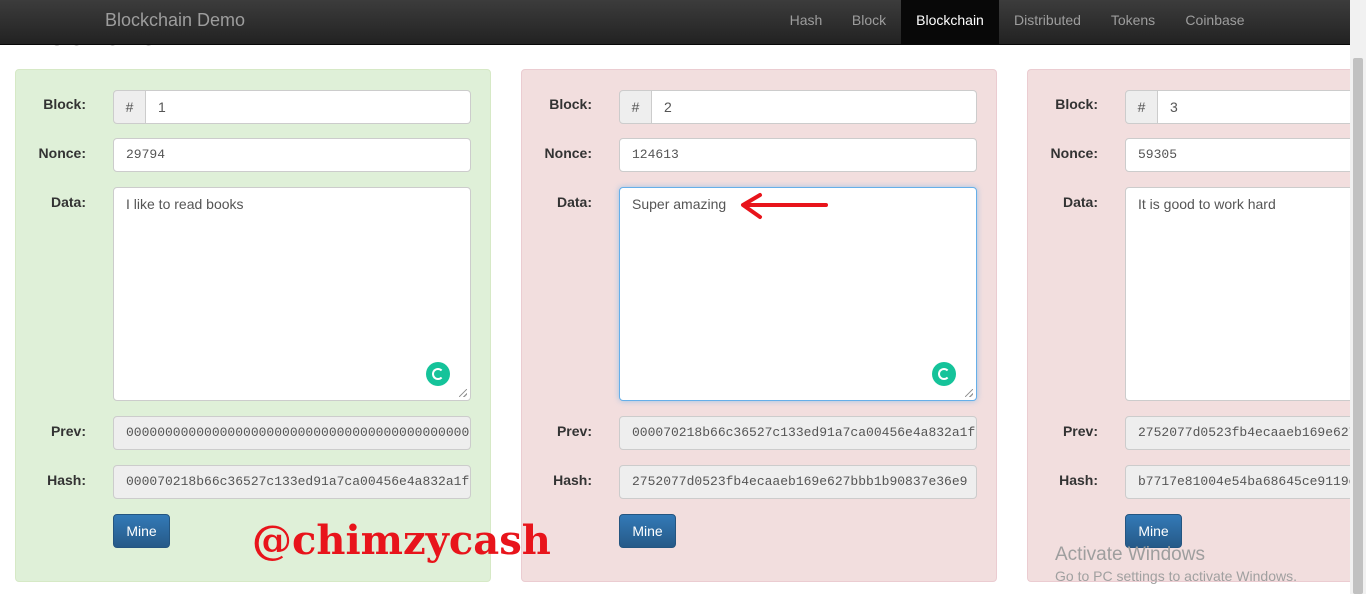 Image resolution: width=1366 pixels, height=594 pixels. Describe the element at coordinates (1241, 155) in the screenshot. I see `nonce-input: 59305` at that location.